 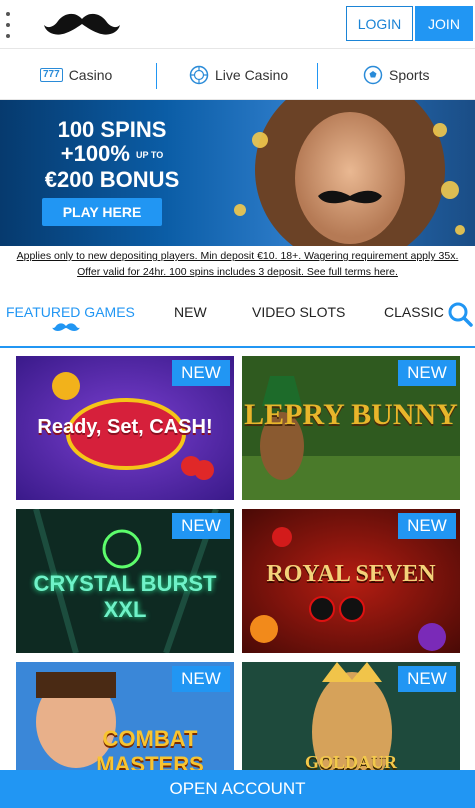 I want to click on game-tabs: FEATURED GAMES NEW VIDEO SLOTS CLASSIC, so click(x=237, y=319).